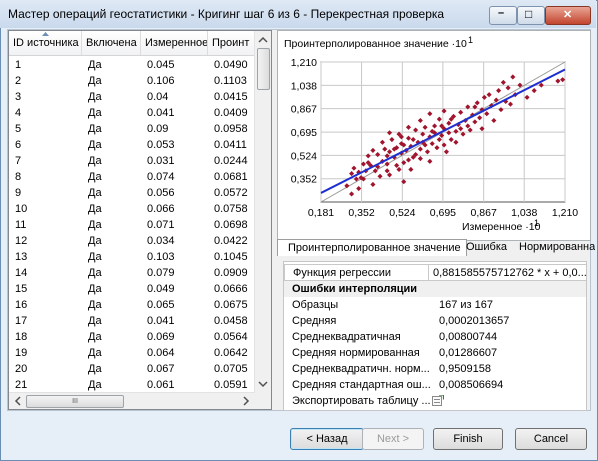 The height and width of the screenshot is (461, 598). I want to click on table-row: 10 Да 0.066 0.0758, so click(134, 209).